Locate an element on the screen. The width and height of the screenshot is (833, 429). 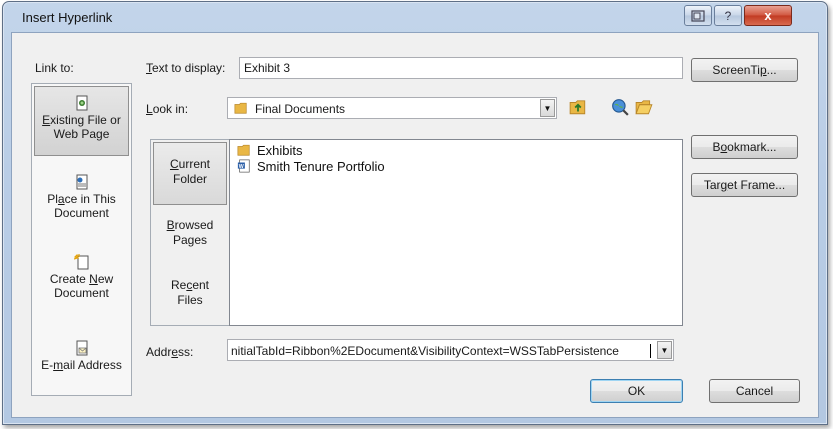
link-existing-file: Existing File or Web Page is located at coordinates (81, 121).